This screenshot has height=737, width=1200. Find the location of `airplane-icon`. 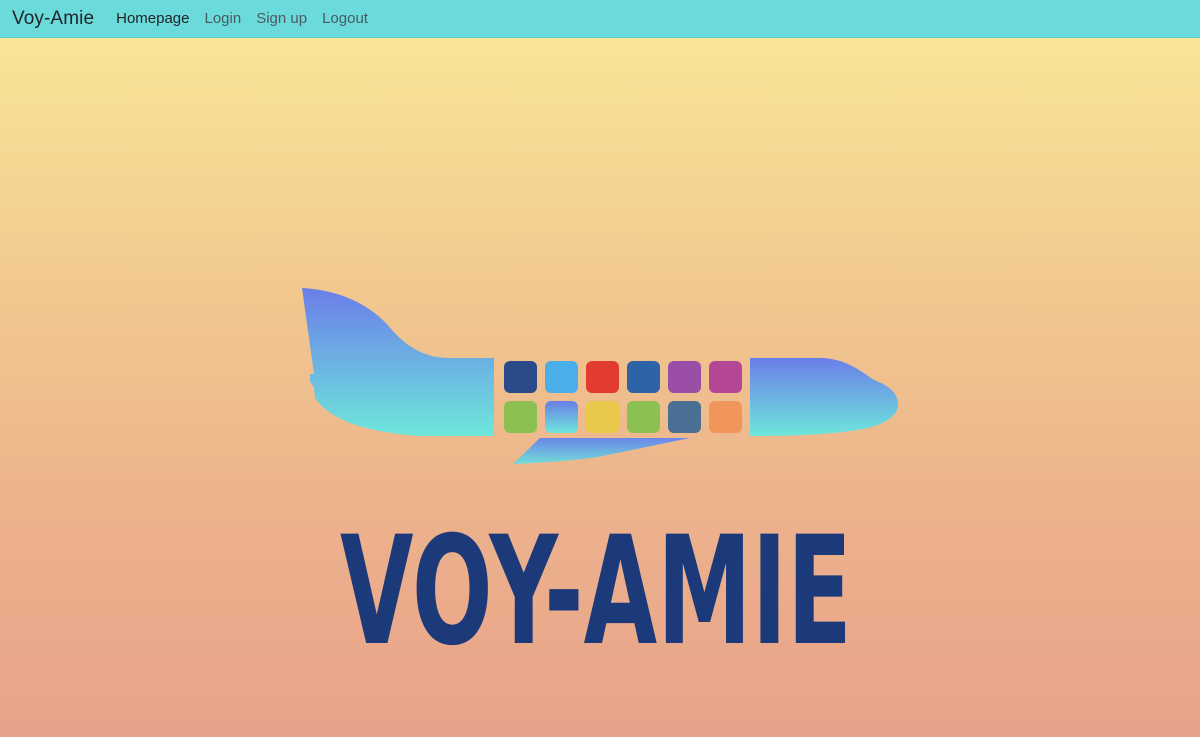

airplane-icon is located at coordinates (600, 376).